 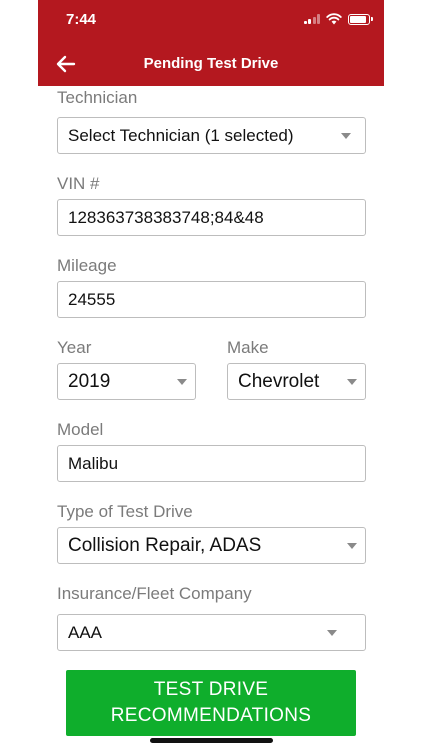 I want to click on model-label: Model, so click(x=80, y=429).